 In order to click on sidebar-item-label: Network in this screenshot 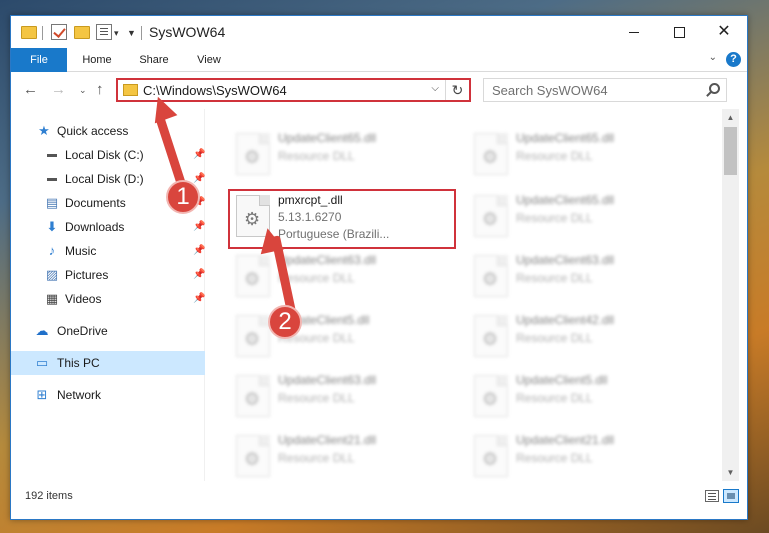, I will do `click(79, 395)`.